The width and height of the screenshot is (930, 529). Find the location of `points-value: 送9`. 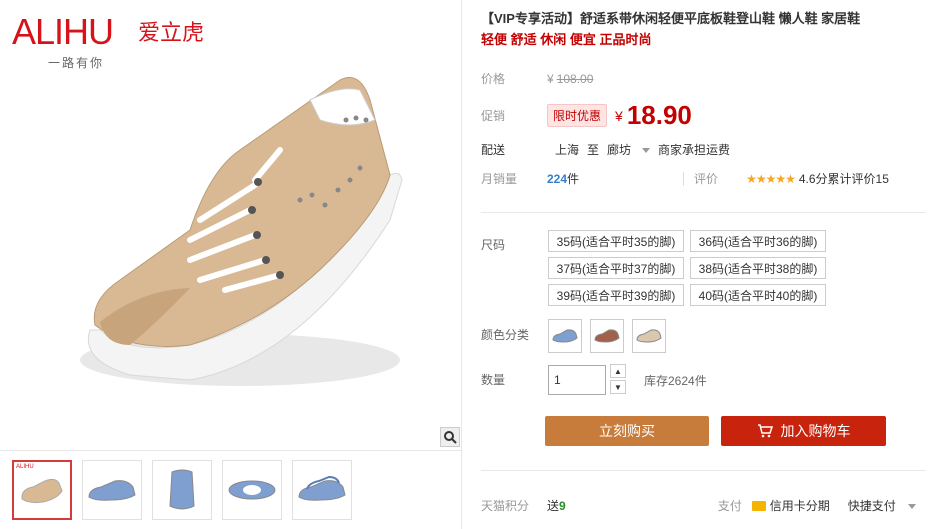

points-value: 送9 is located at coordinates (556, 505).